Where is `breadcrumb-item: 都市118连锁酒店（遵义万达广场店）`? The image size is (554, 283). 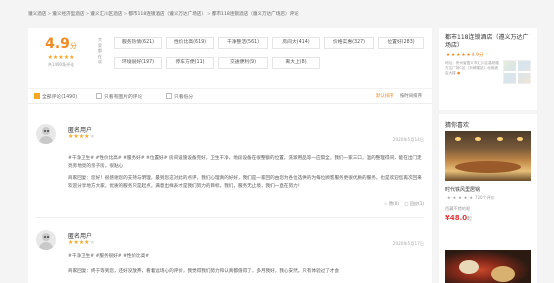 breadcrumb-item: 都市118连锁酒店（遵义万达广场店） is located at coordinates (167, 14).